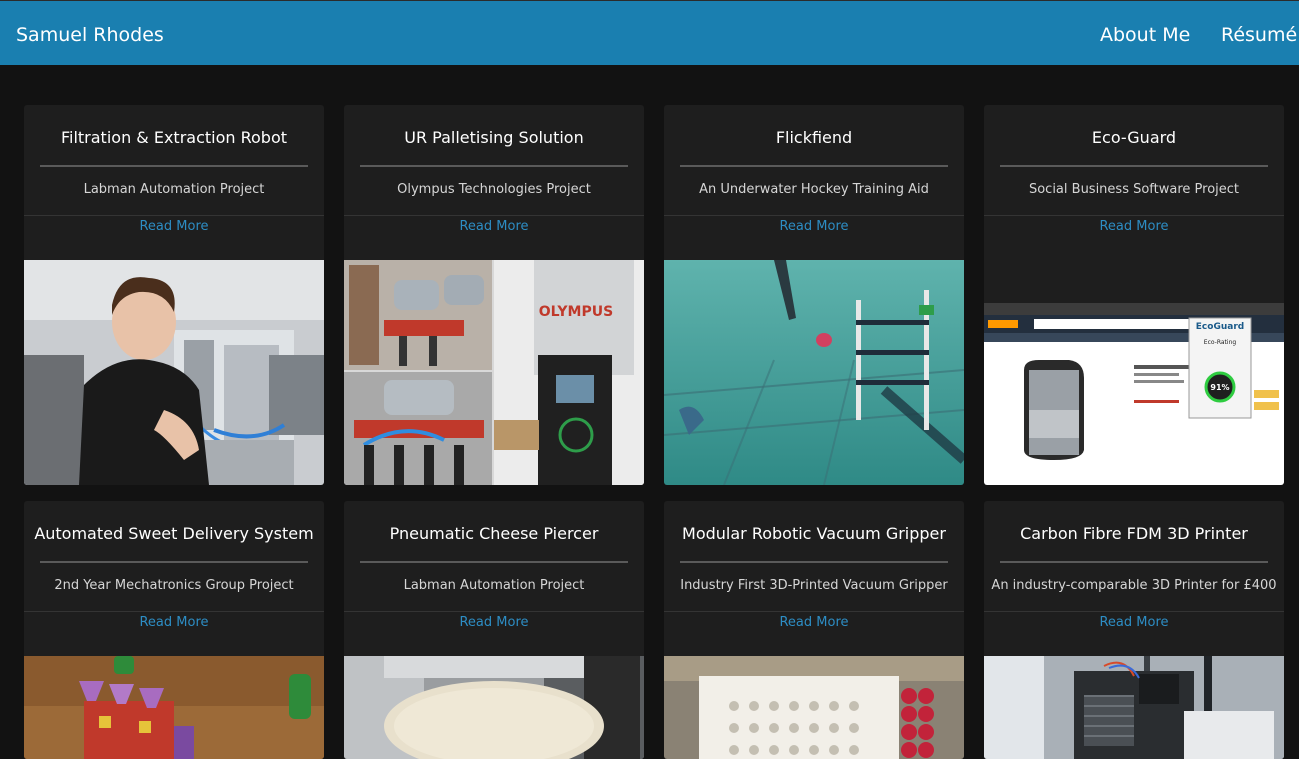 This screenshot has height=759, width=1299. What do you see at coordinates (814, 707) in the screenshot?
I see `project-image-vacuum-gripper` at bounding box center [814, 707].